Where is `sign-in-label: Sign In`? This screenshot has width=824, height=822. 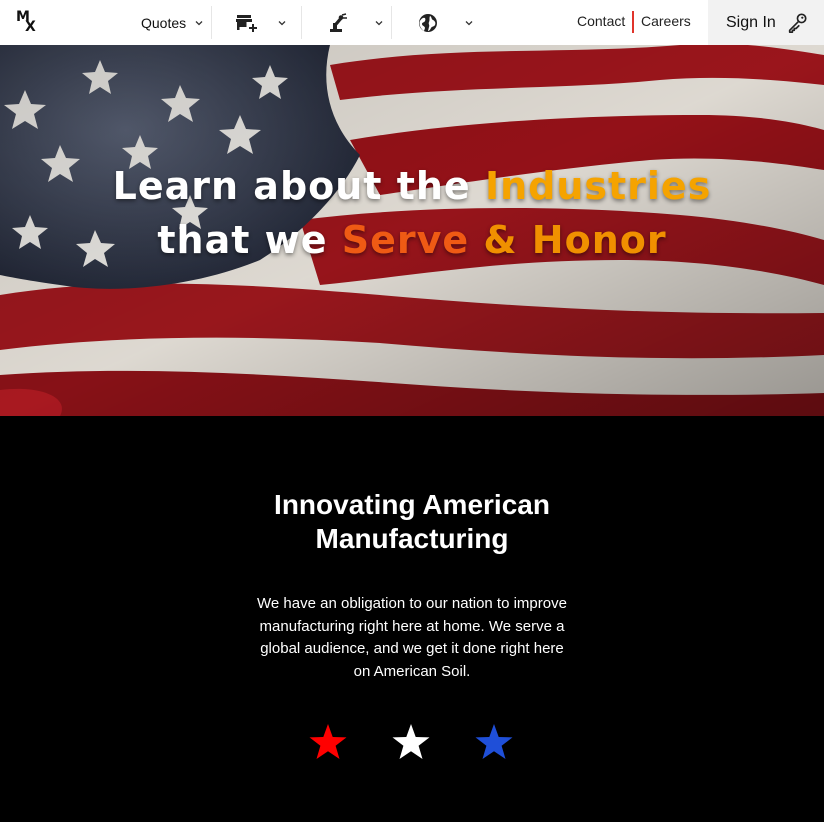 sign-in-label: Sign In is located at coordinates (751, 22).